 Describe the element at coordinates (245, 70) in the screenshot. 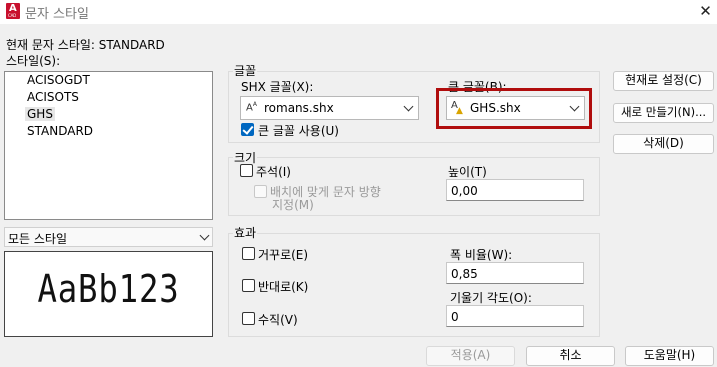

I see `font-group-title: 글꼴` at that location.